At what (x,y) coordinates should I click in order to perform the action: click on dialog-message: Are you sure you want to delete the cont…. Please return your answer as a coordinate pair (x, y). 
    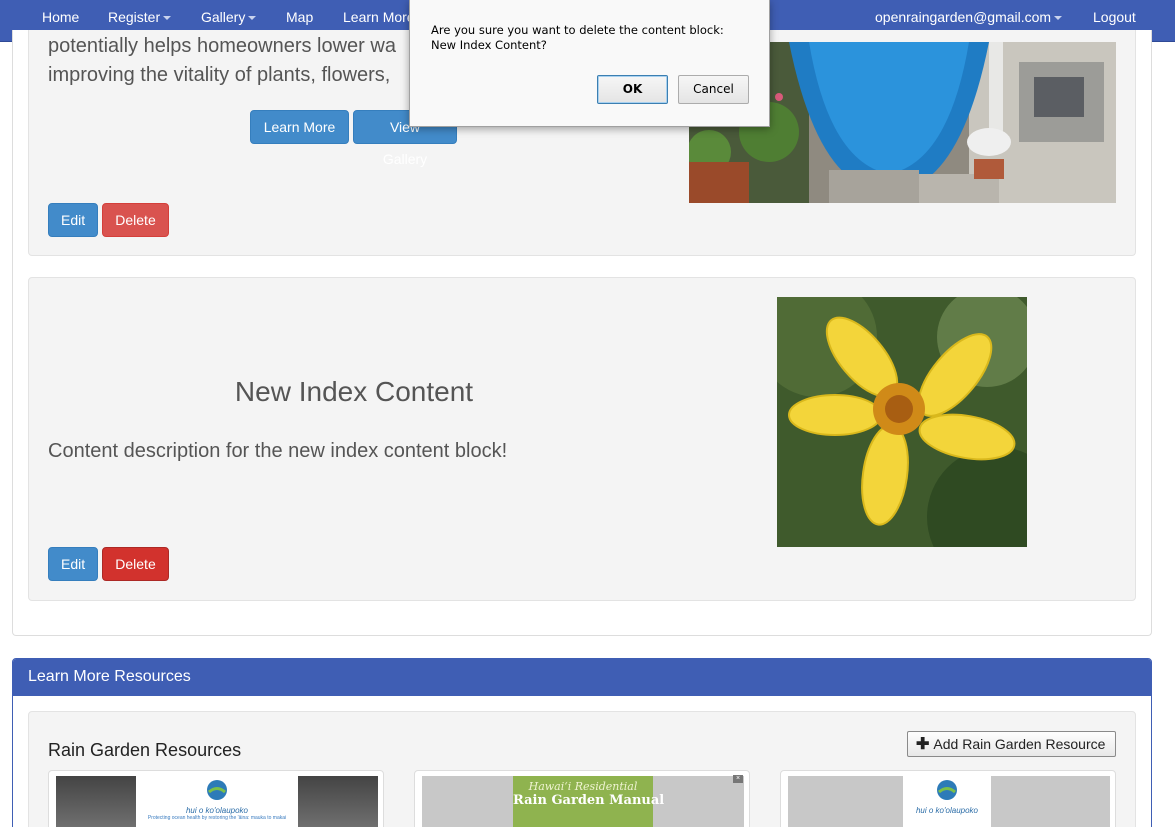
    Looking at the image, I should click on (577, 38).